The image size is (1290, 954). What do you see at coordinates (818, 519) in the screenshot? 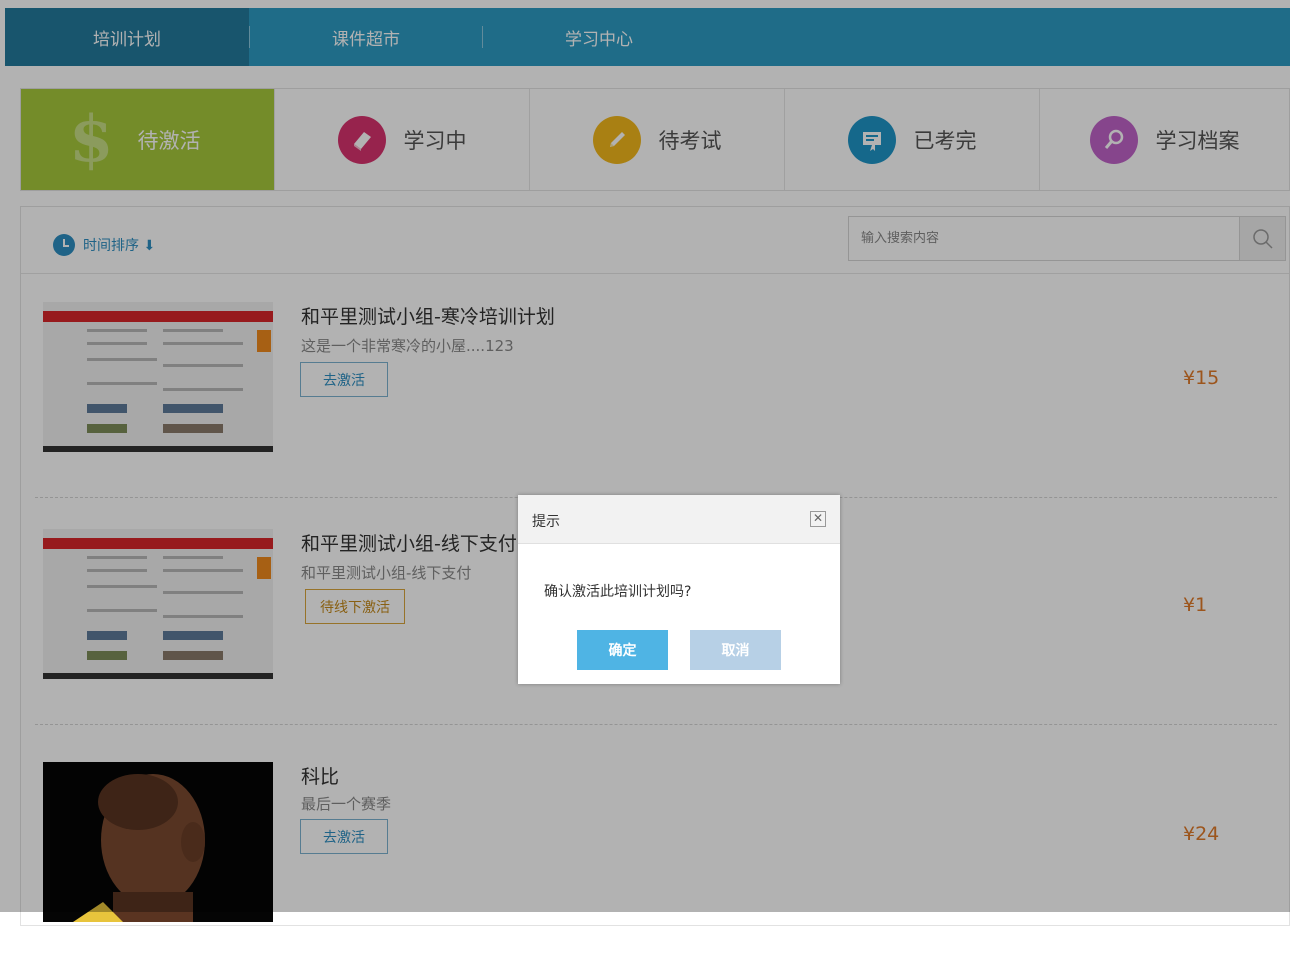
I see `close-icon: ✕` at bounding box center [818, 519].